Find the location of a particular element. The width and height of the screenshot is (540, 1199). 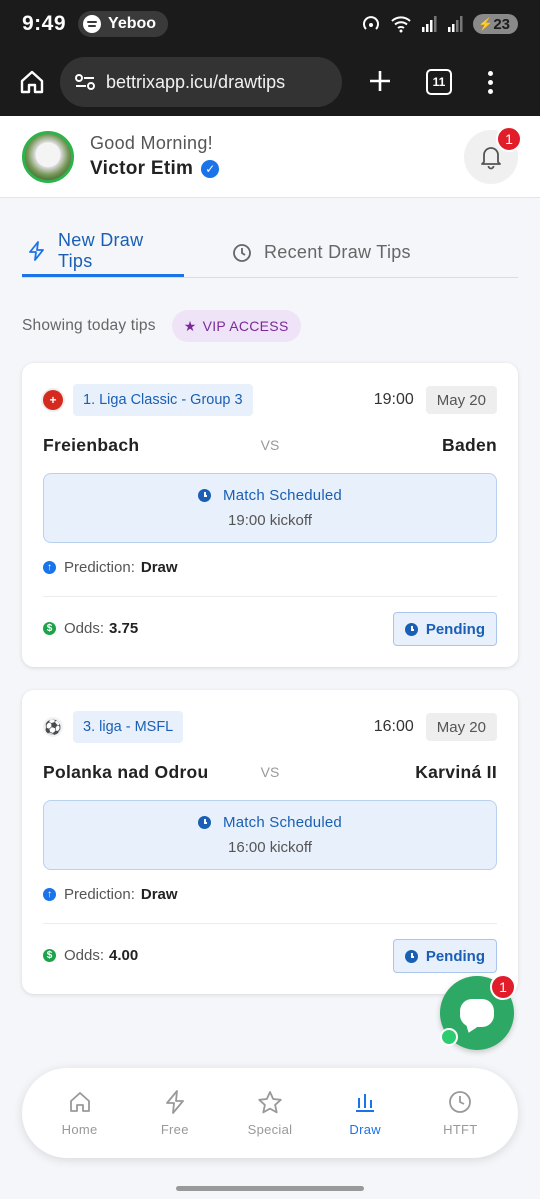

notifications-button: 1 is located at coordinates (493, 154).